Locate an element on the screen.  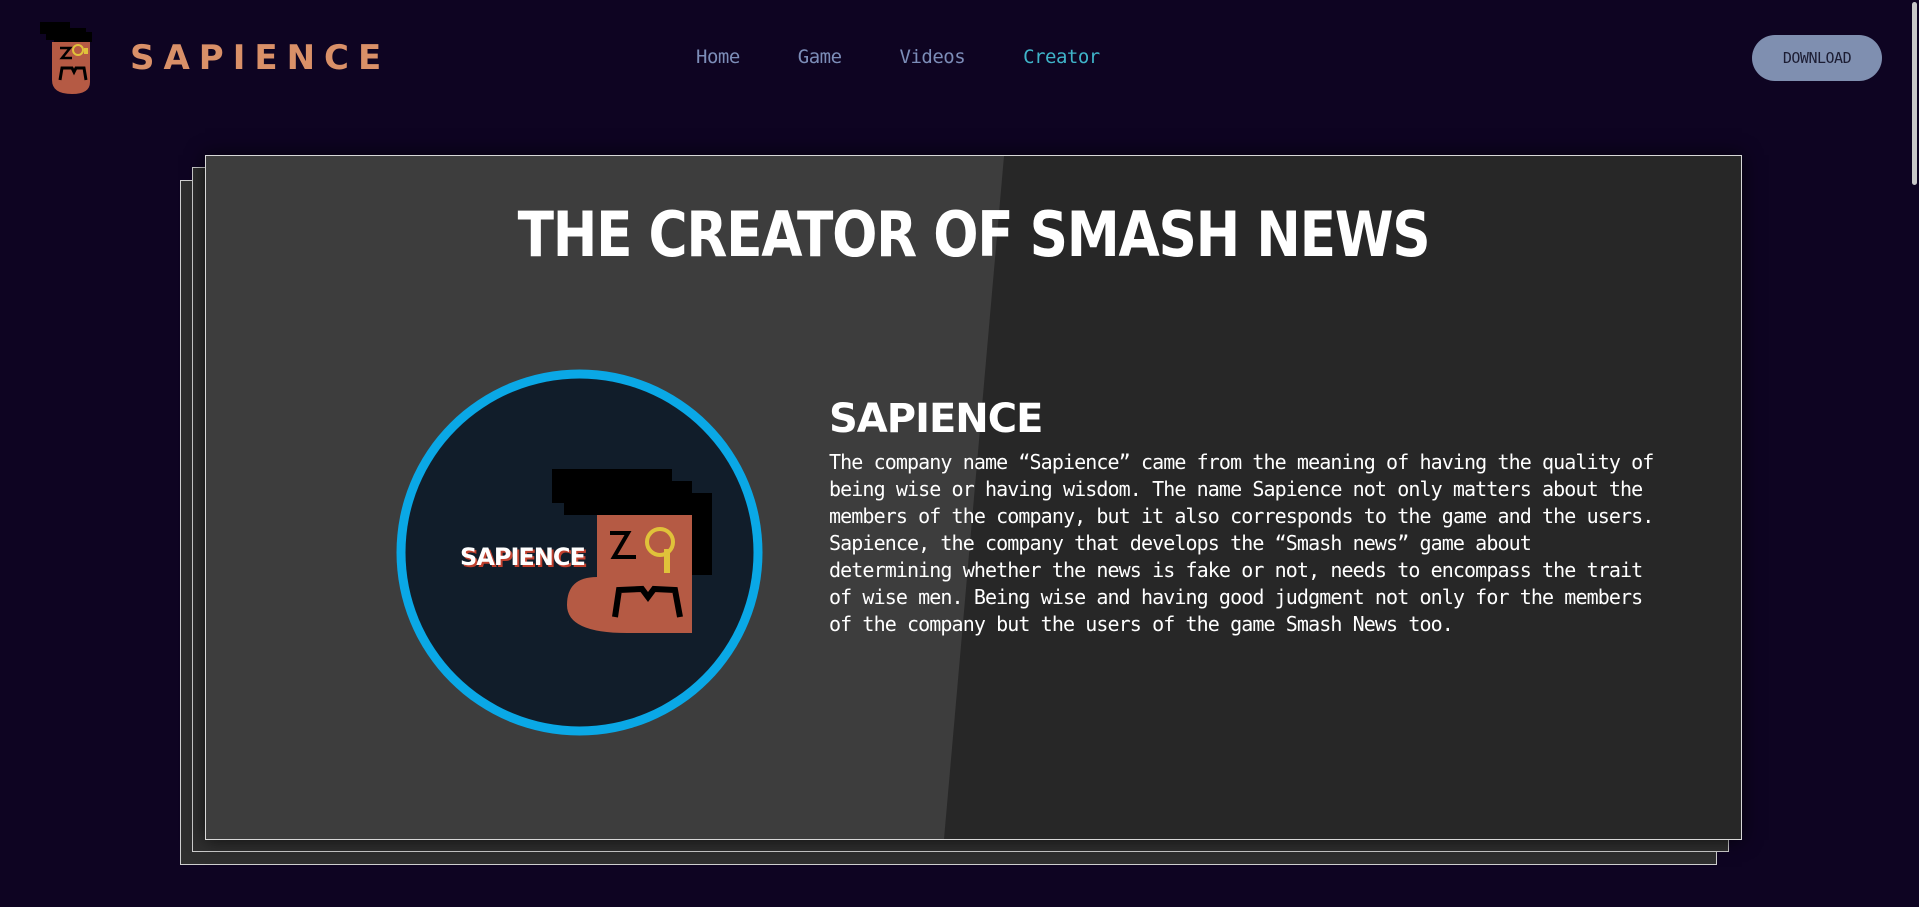
main-nav: Home Game Videos Creator is located at coordinates (927, 57).